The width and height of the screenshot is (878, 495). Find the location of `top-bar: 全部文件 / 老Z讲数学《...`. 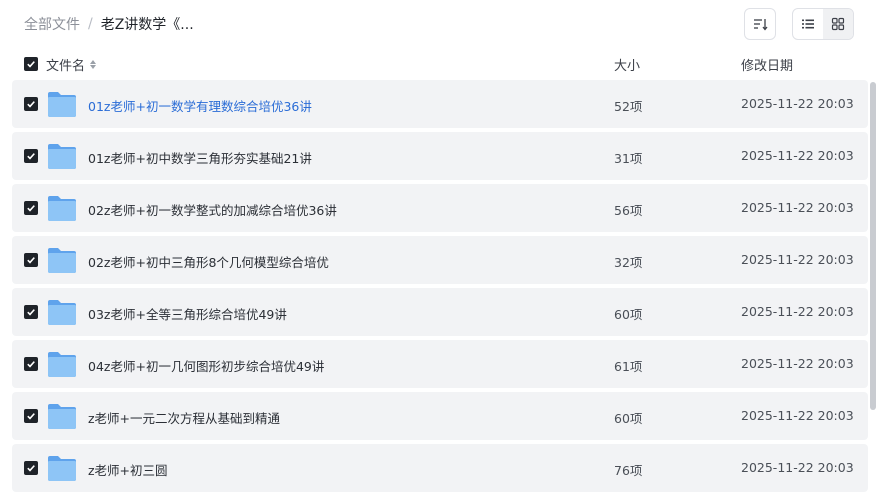

top-bar: 全部文件 / 老Z讲数学《... is located at coordinates (439, 24).